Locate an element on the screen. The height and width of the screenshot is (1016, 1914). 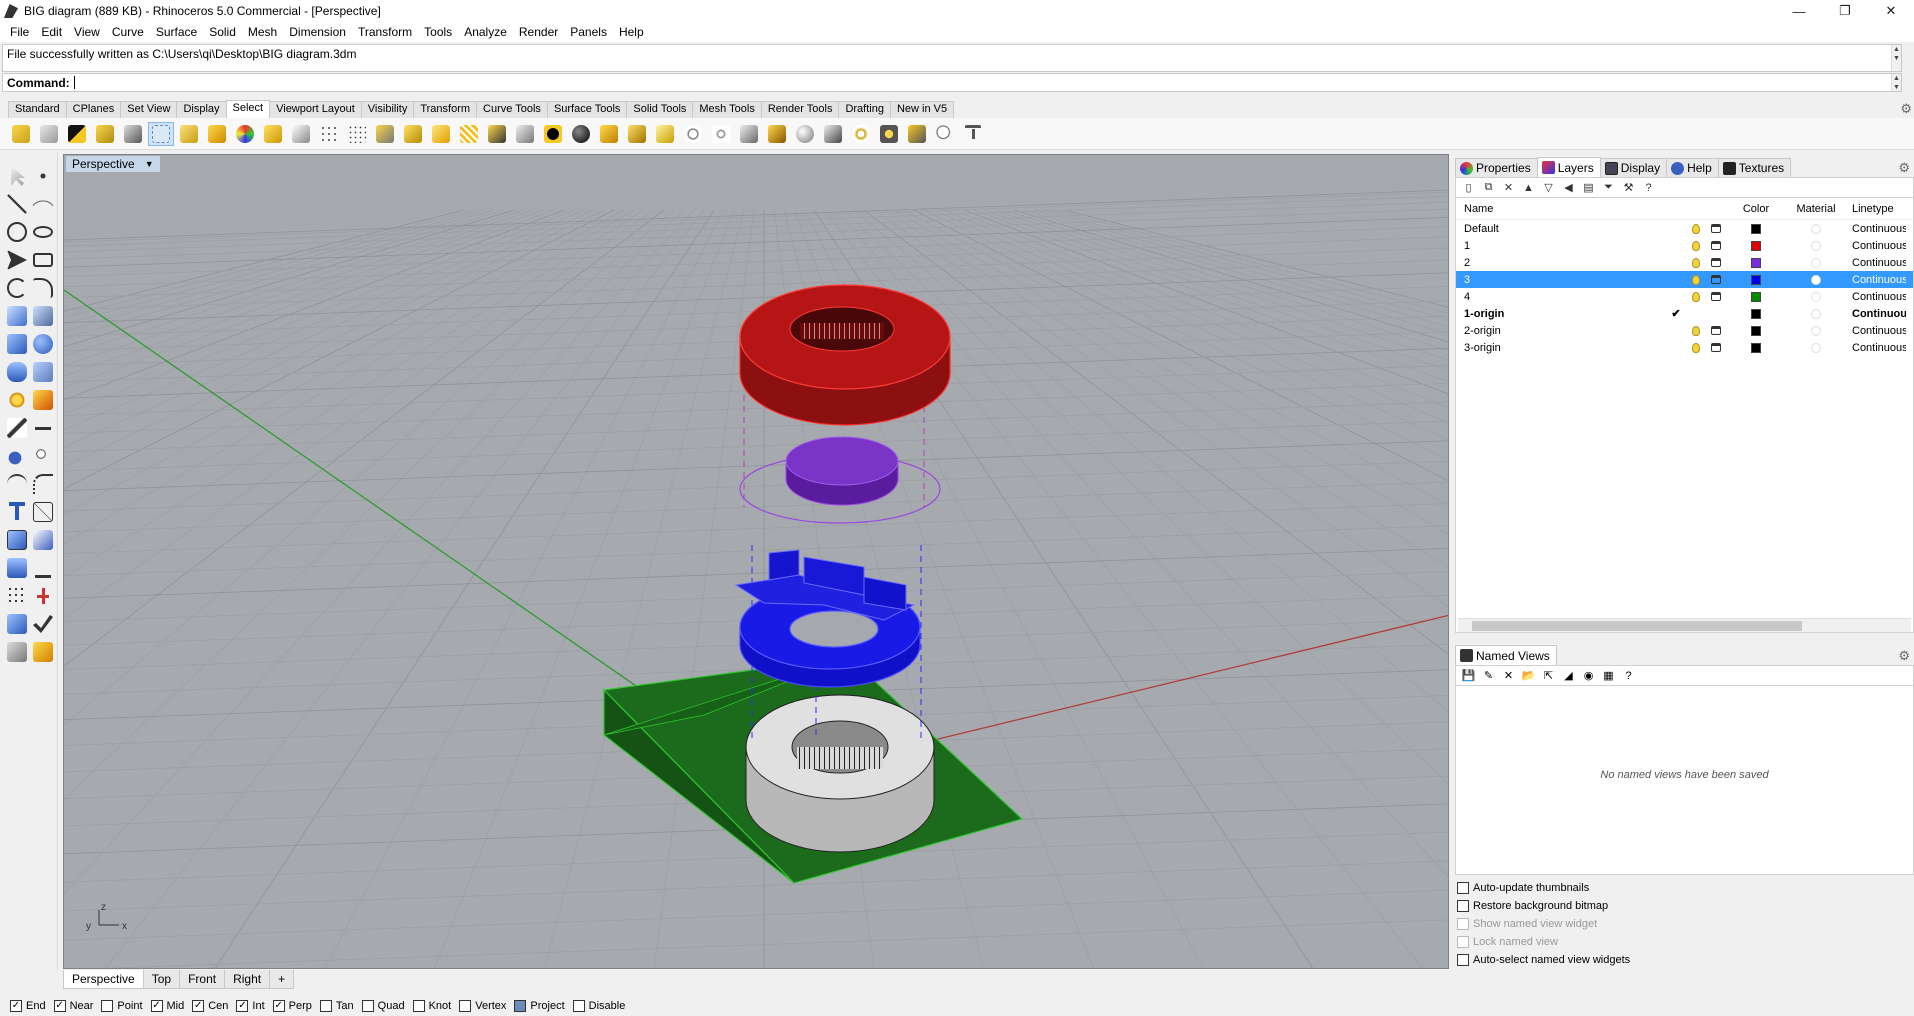
arc-icon is located at coordinates (17, 288).